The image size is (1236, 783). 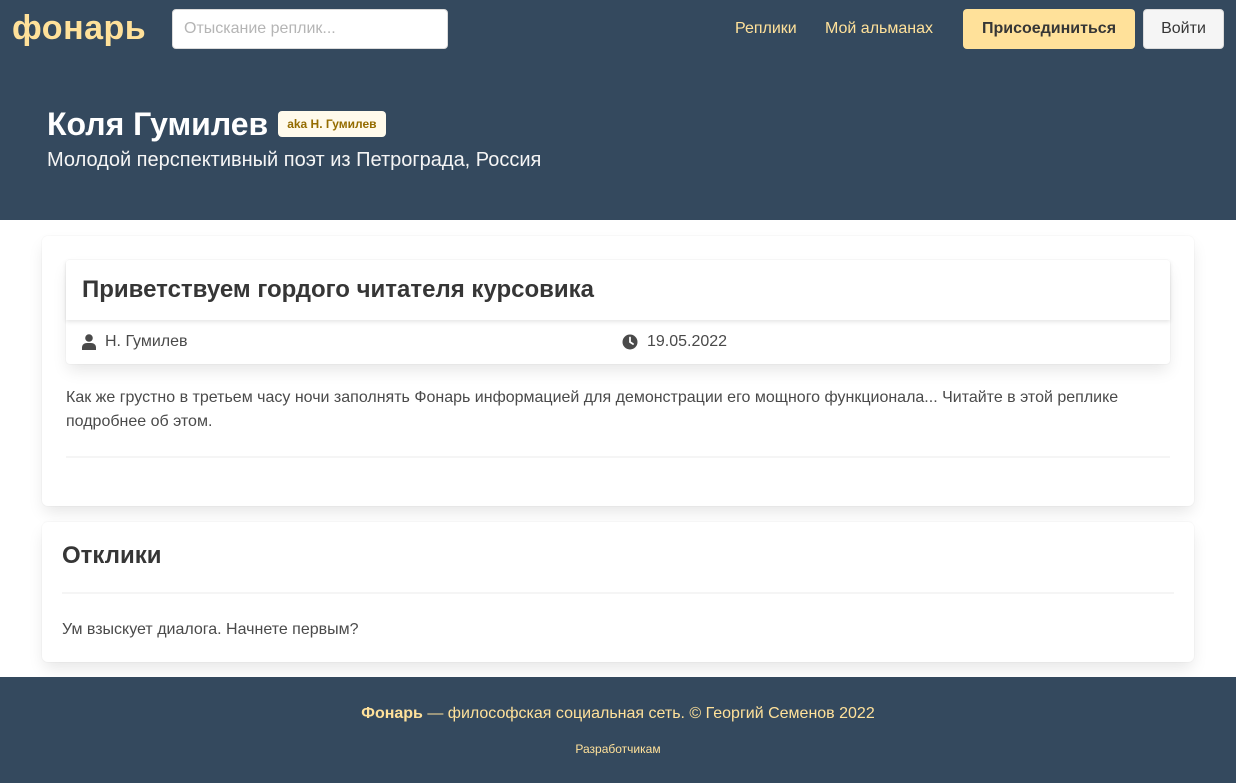 I want to click on responses-empty-text: Ум взыскует диалога. Начнете первым?, so click(x=210, y=629).